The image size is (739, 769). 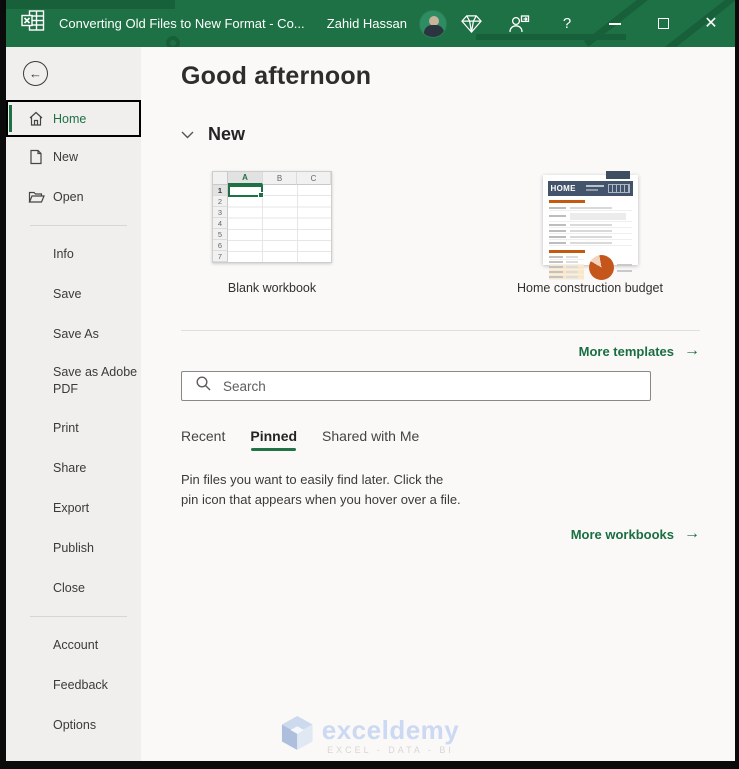 What do you see at coordinates (220, 245) in the screenshot?
I see `grid-row-header: 6` at bounding box center [220, 245].